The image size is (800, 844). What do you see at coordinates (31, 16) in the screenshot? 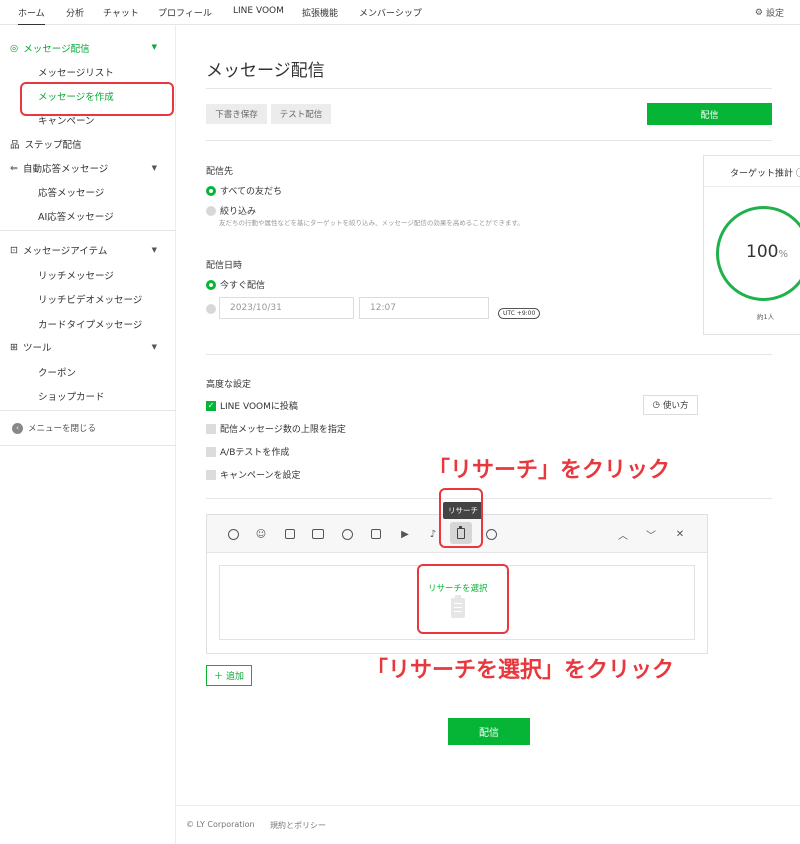
I see `tab-home: ホーム` at bounding box center [31, 16].